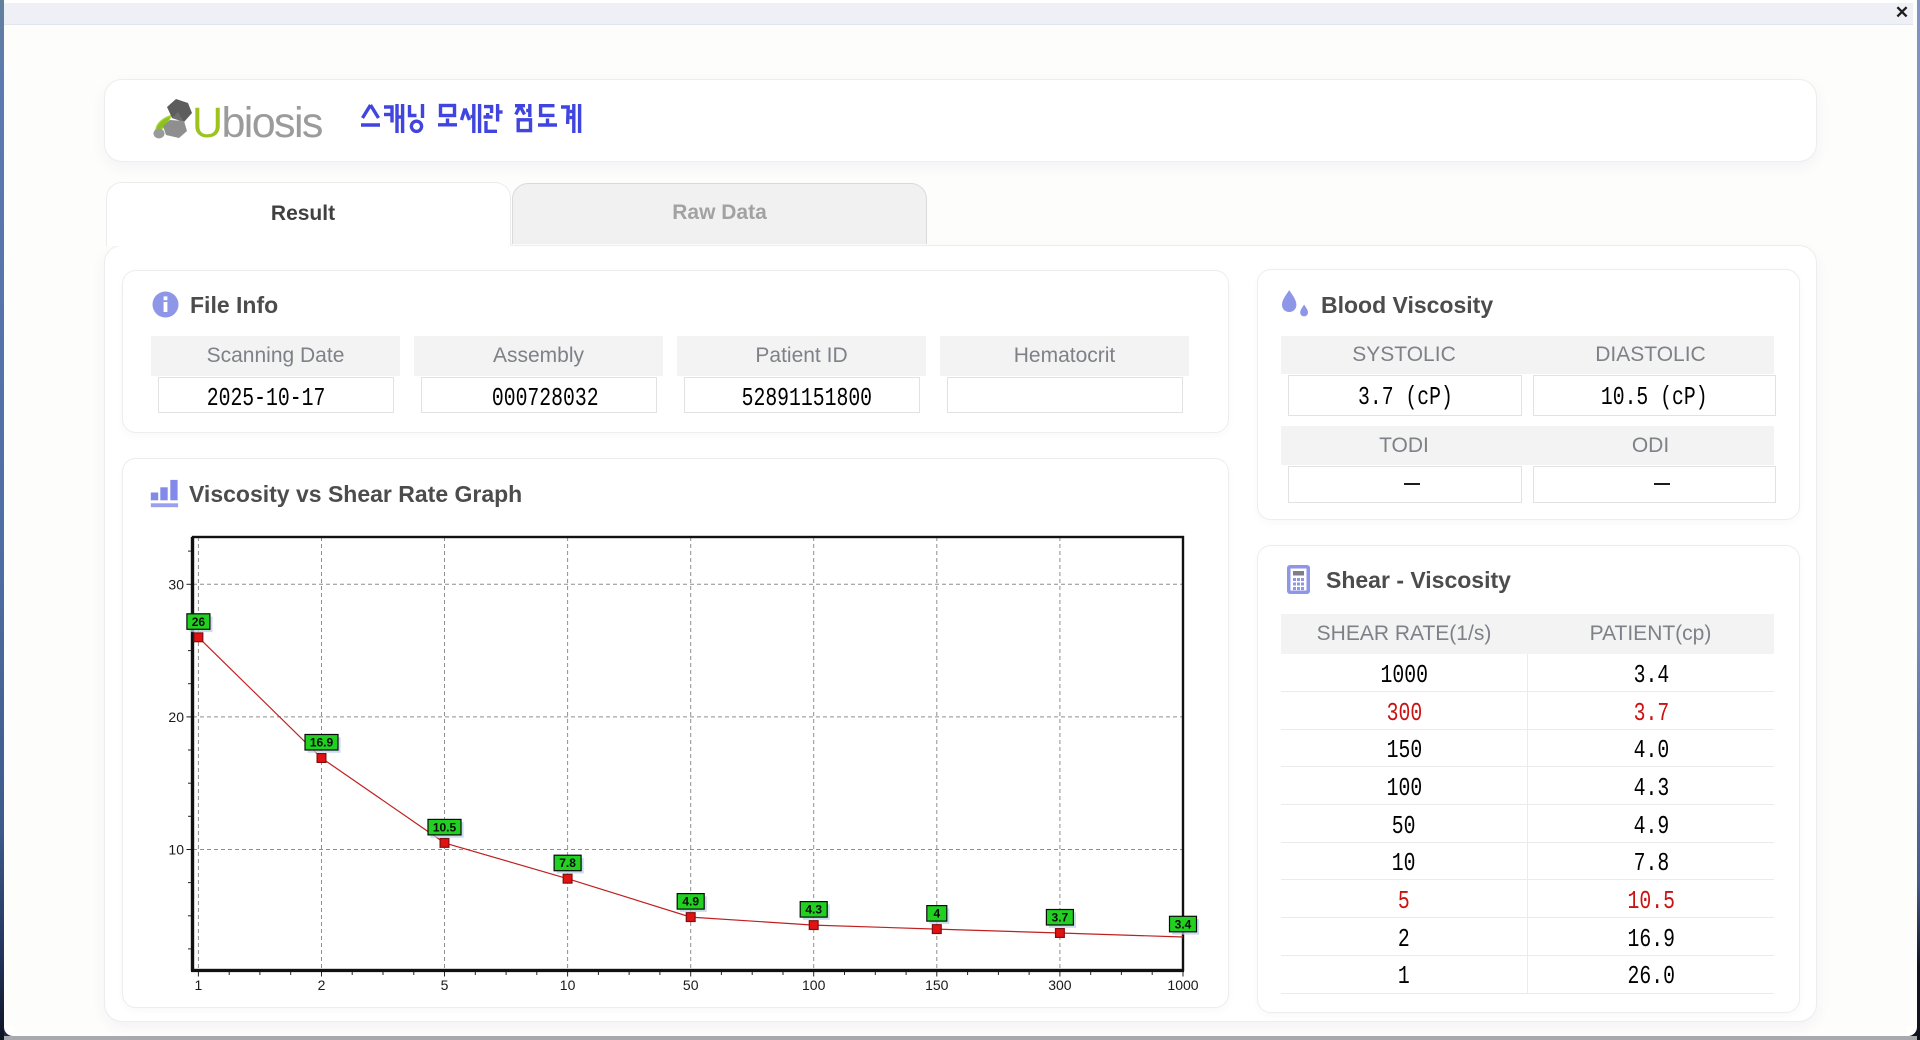  I want to click on svg-text: 20, so click(176, 717).